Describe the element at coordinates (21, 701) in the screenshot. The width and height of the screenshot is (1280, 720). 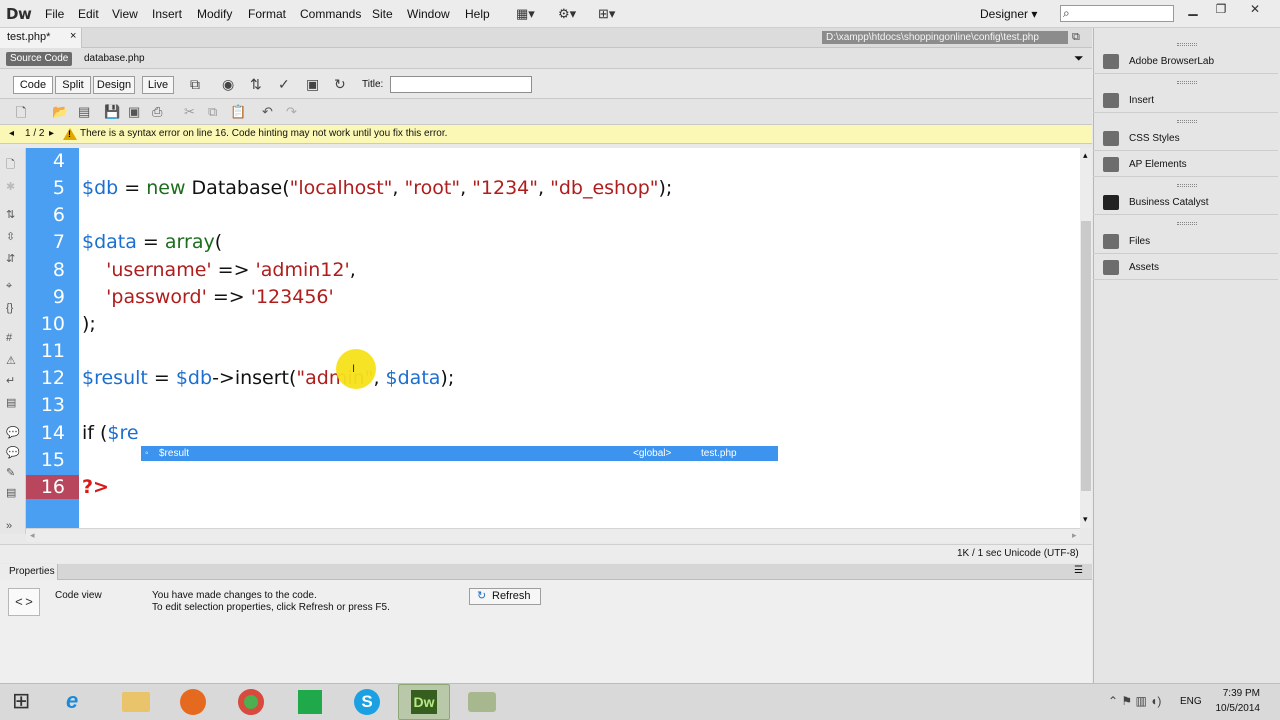
I see `start-button-icon: ⊞` at that location.